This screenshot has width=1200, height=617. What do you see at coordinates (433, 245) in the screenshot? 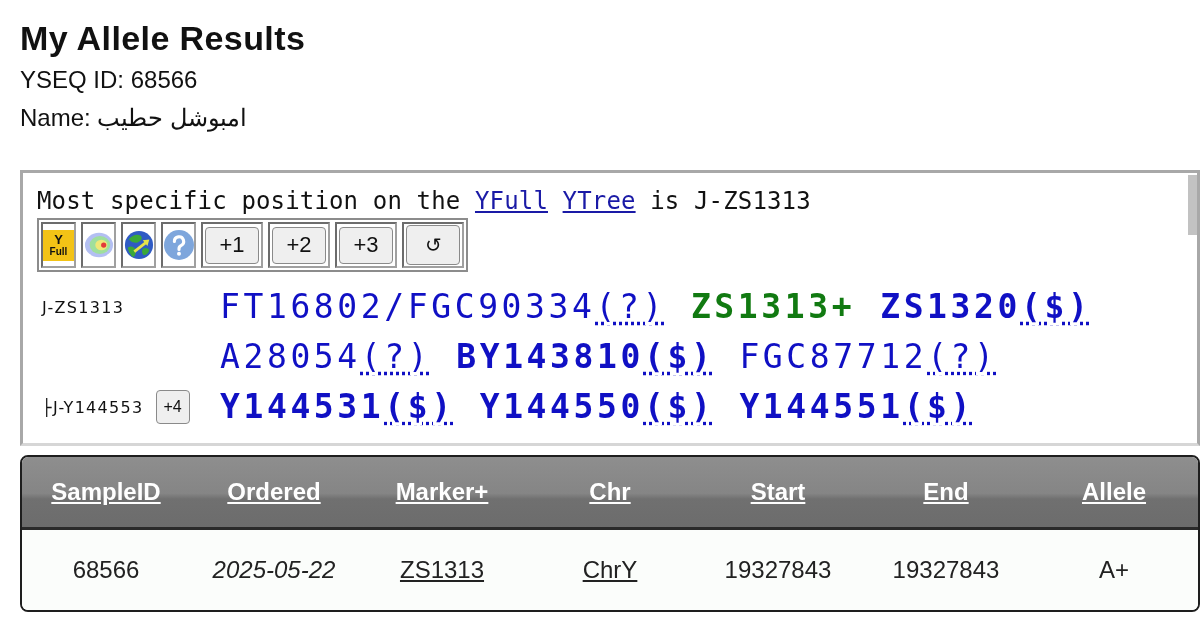
I see `reset-button: ↺` at bounding box center [433, 245].